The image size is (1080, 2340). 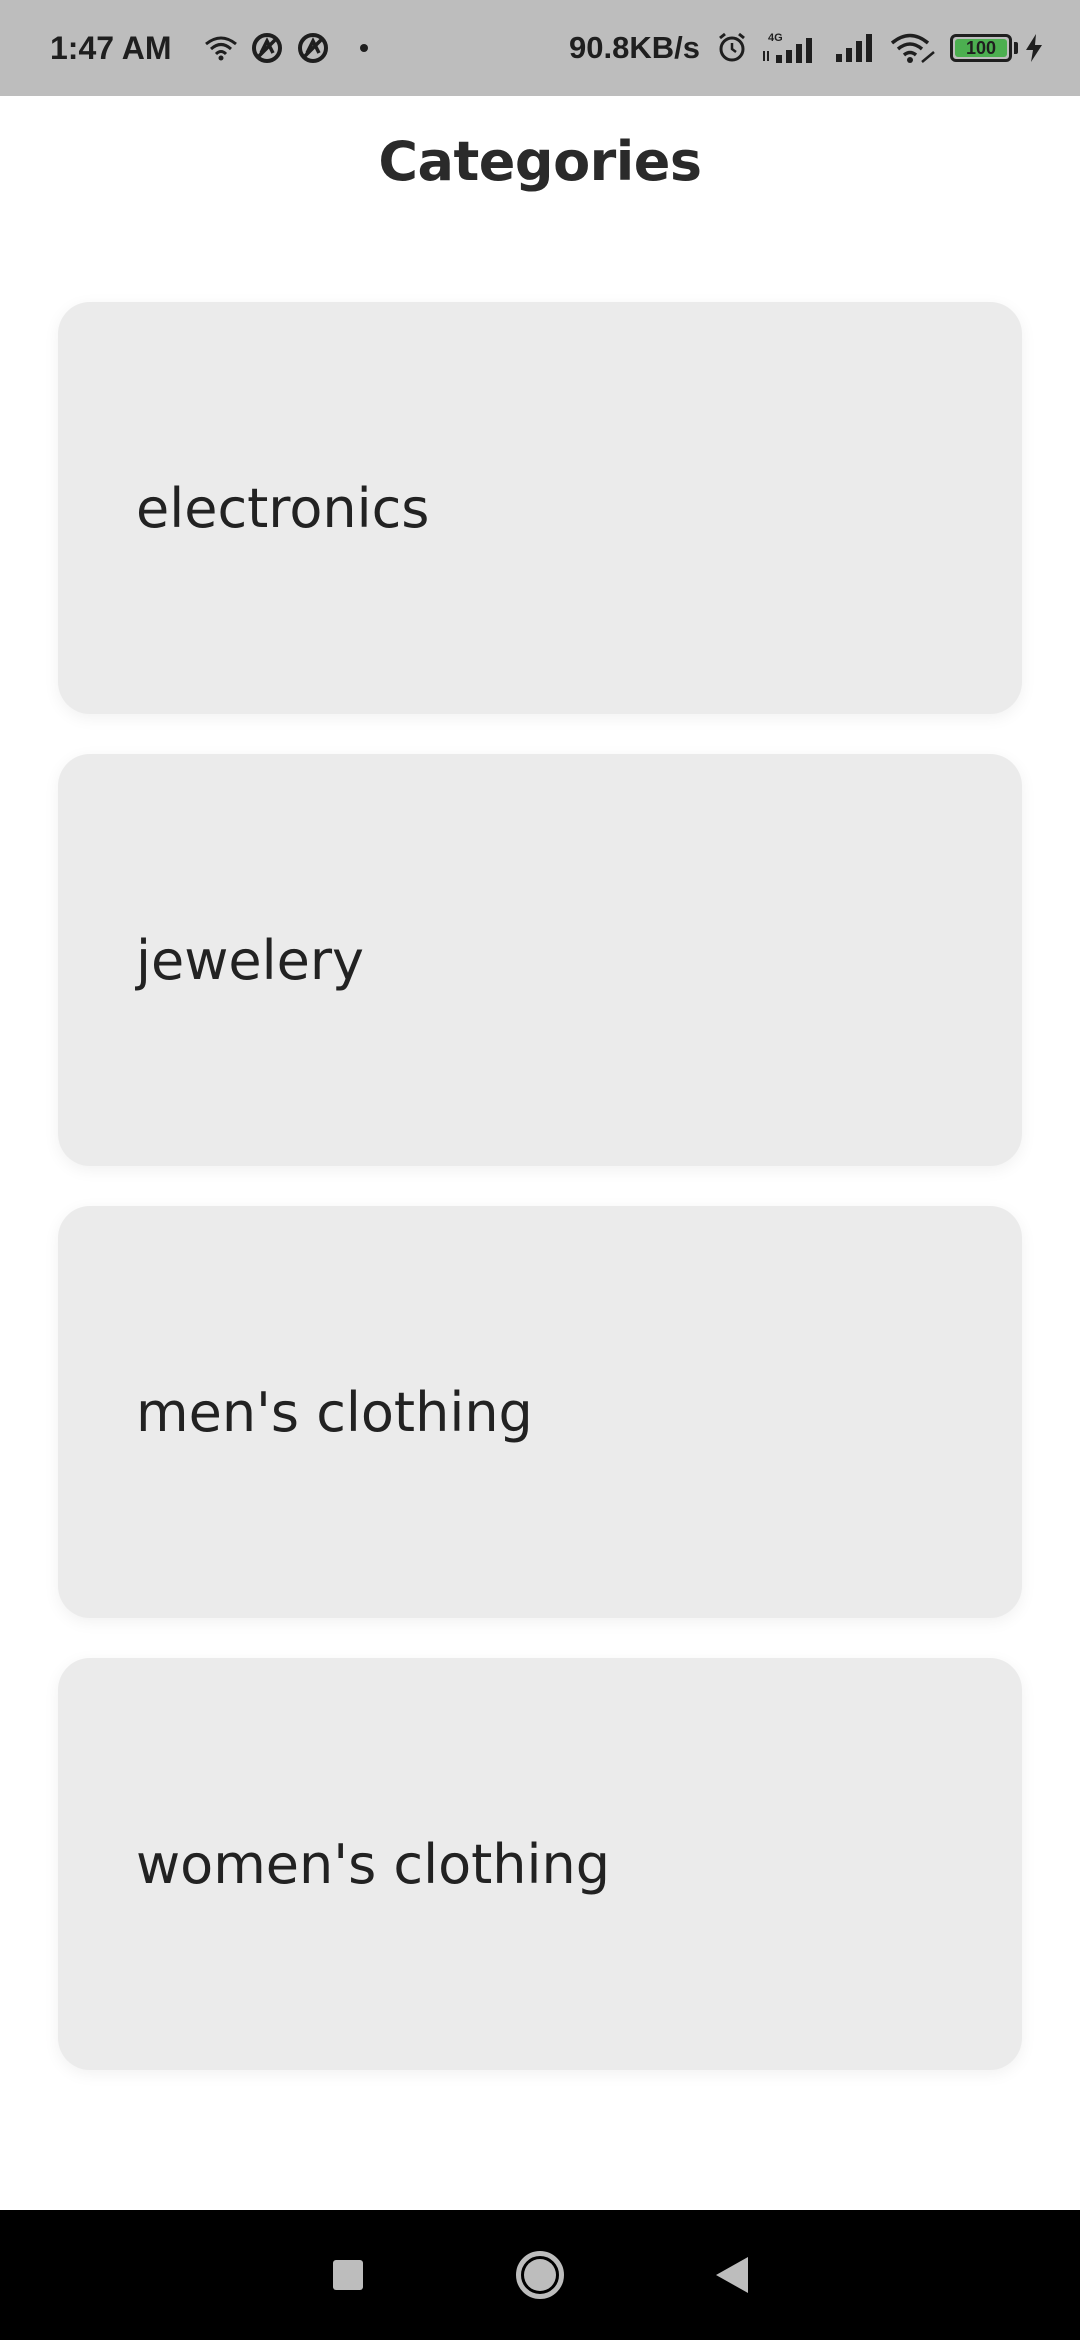 I want to click on battery-icon: 100, so click(x=981, y=48).